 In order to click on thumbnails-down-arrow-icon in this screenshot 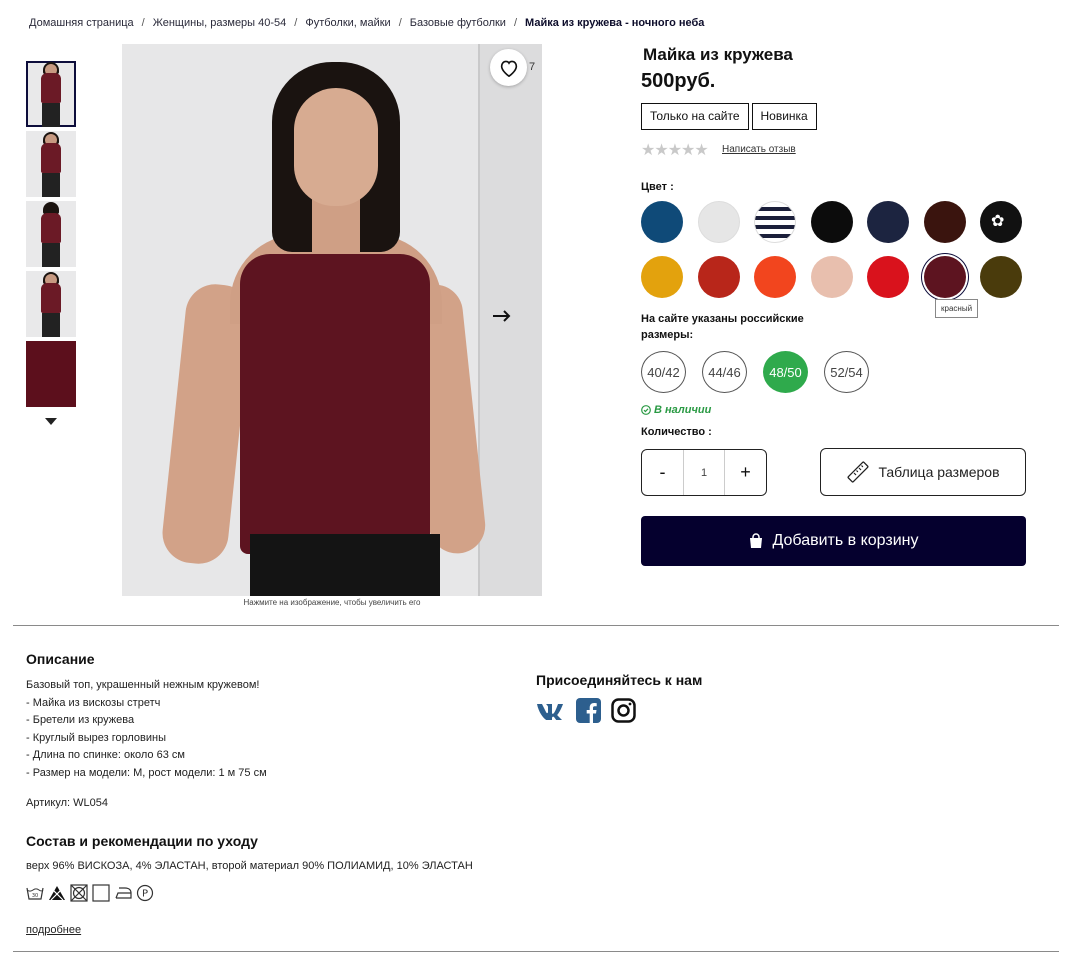, I will do `click(51, 421)`.